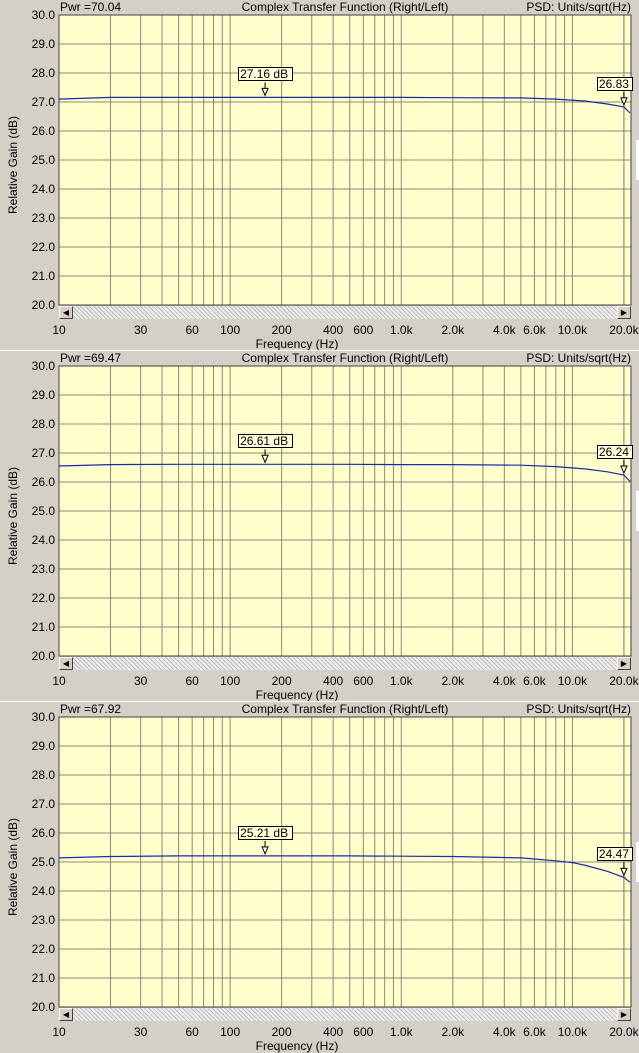  Describe the element at coordinates (614, 452) in the screenshot. I see `marker-label: 26.24 d` at that location.